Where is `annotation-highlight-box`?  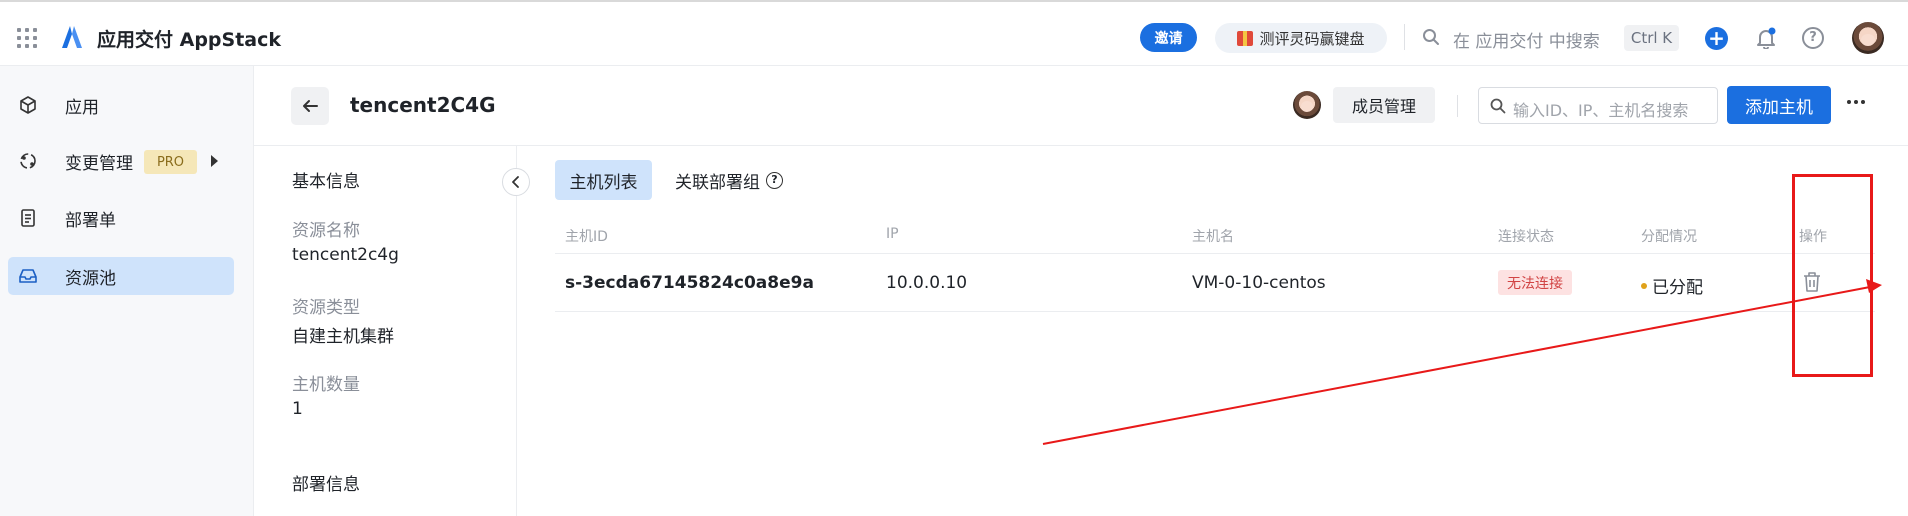 annotation-highlight-box is located at coordinates (1832, 275).